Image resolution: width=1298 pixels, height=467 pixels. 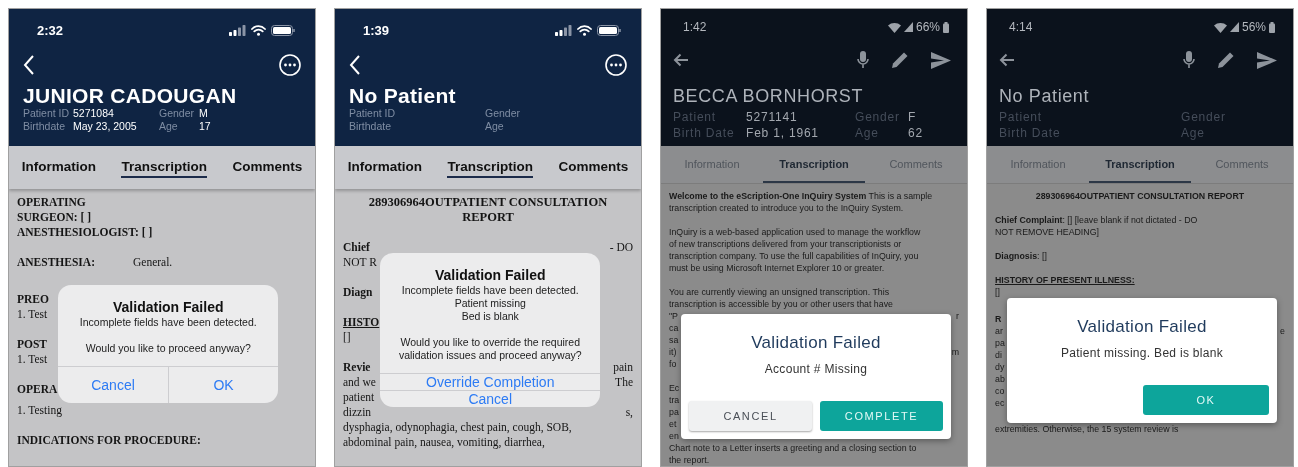 I want to click on patient-name: BECCA BORNHORST, so click(x=769, y=96).